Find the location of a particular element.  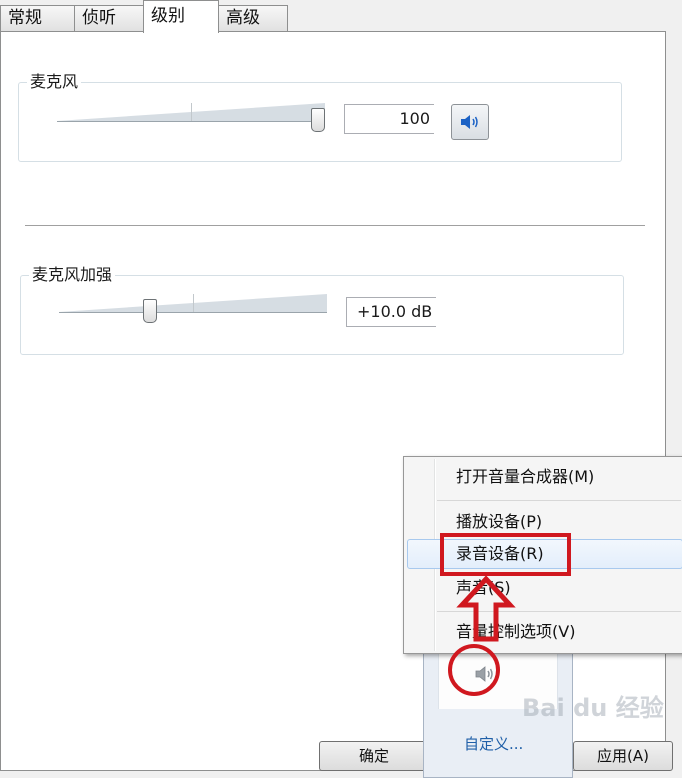

microphone-slider is located at coordinates (191, 113).